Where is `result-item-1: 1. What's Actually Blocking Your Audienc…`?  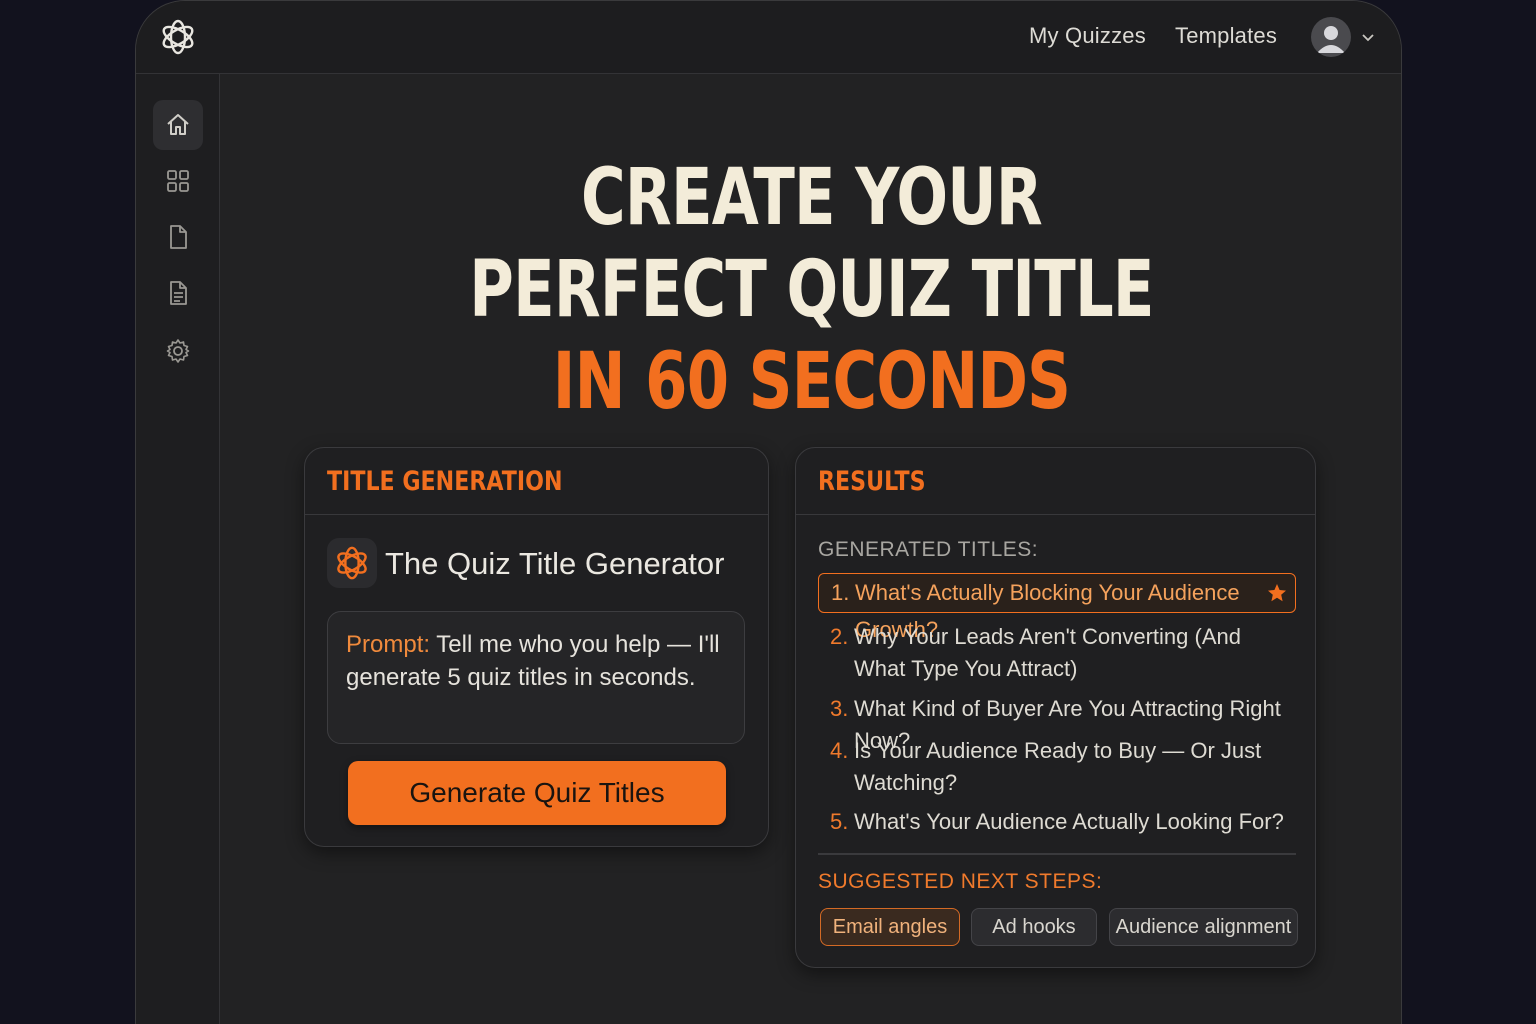 result-item-1: 1. What's Actually Blocking Your Audienc… is located at coordinates (1057, 607).